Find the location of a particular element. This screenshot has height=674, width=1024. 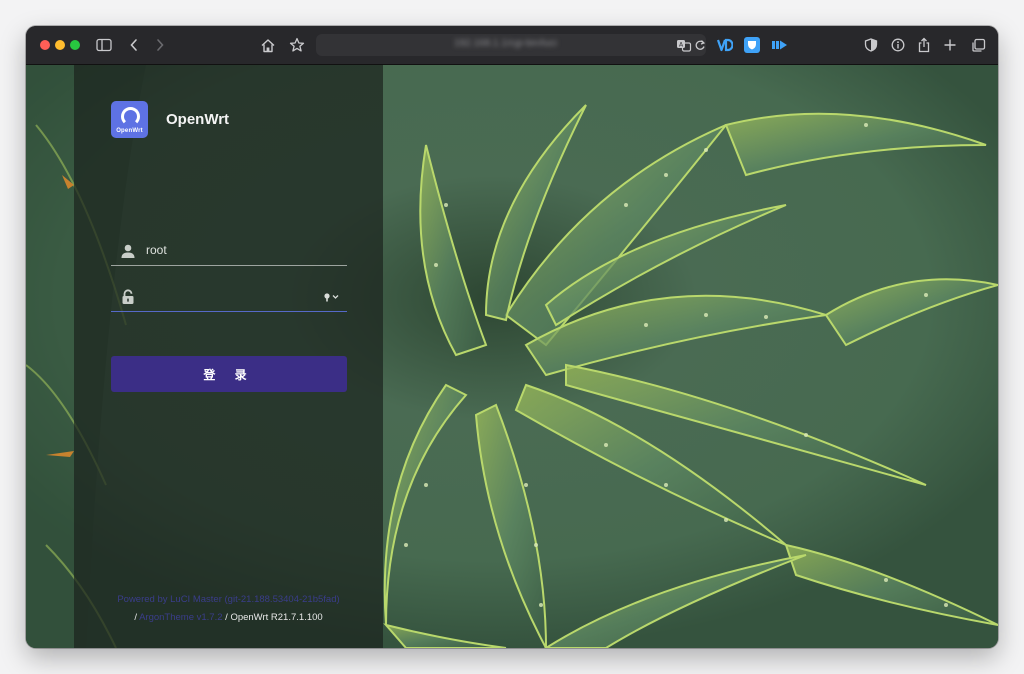

username-field is located at coordinates (229, 251).